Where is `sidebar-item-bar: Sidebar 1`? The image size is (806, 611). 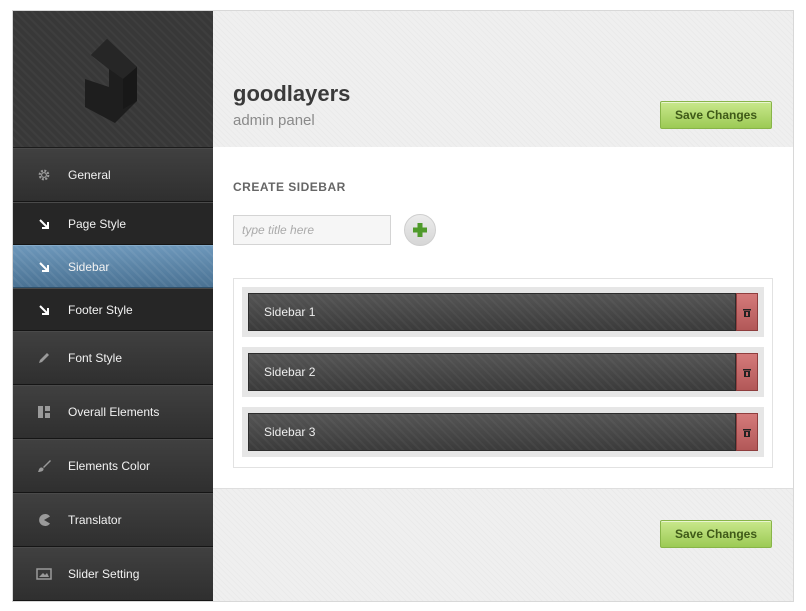 sidebar-item-bar: Sidebar 1 is located at coordinates (492, 312).